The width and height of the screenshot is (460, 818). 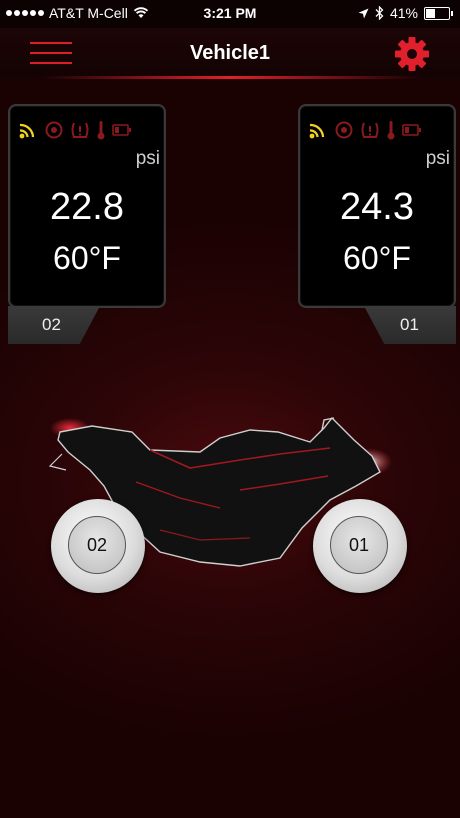 I want to click on front-wheel-sensor: 01, so click(x=360, y=546).